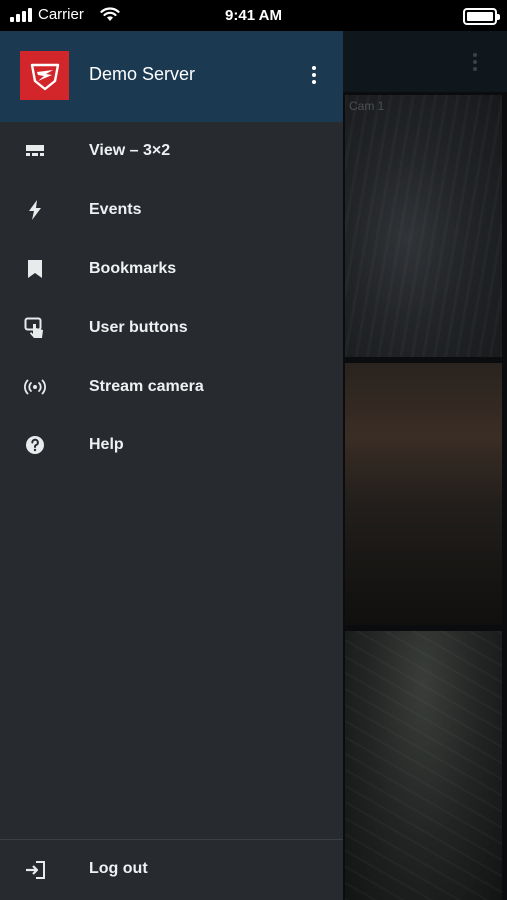 This screenshot has width=507, height=900. Describe the element at coordinates (35, 269) in the screenshot. I see `bookmark-icon` at that location.